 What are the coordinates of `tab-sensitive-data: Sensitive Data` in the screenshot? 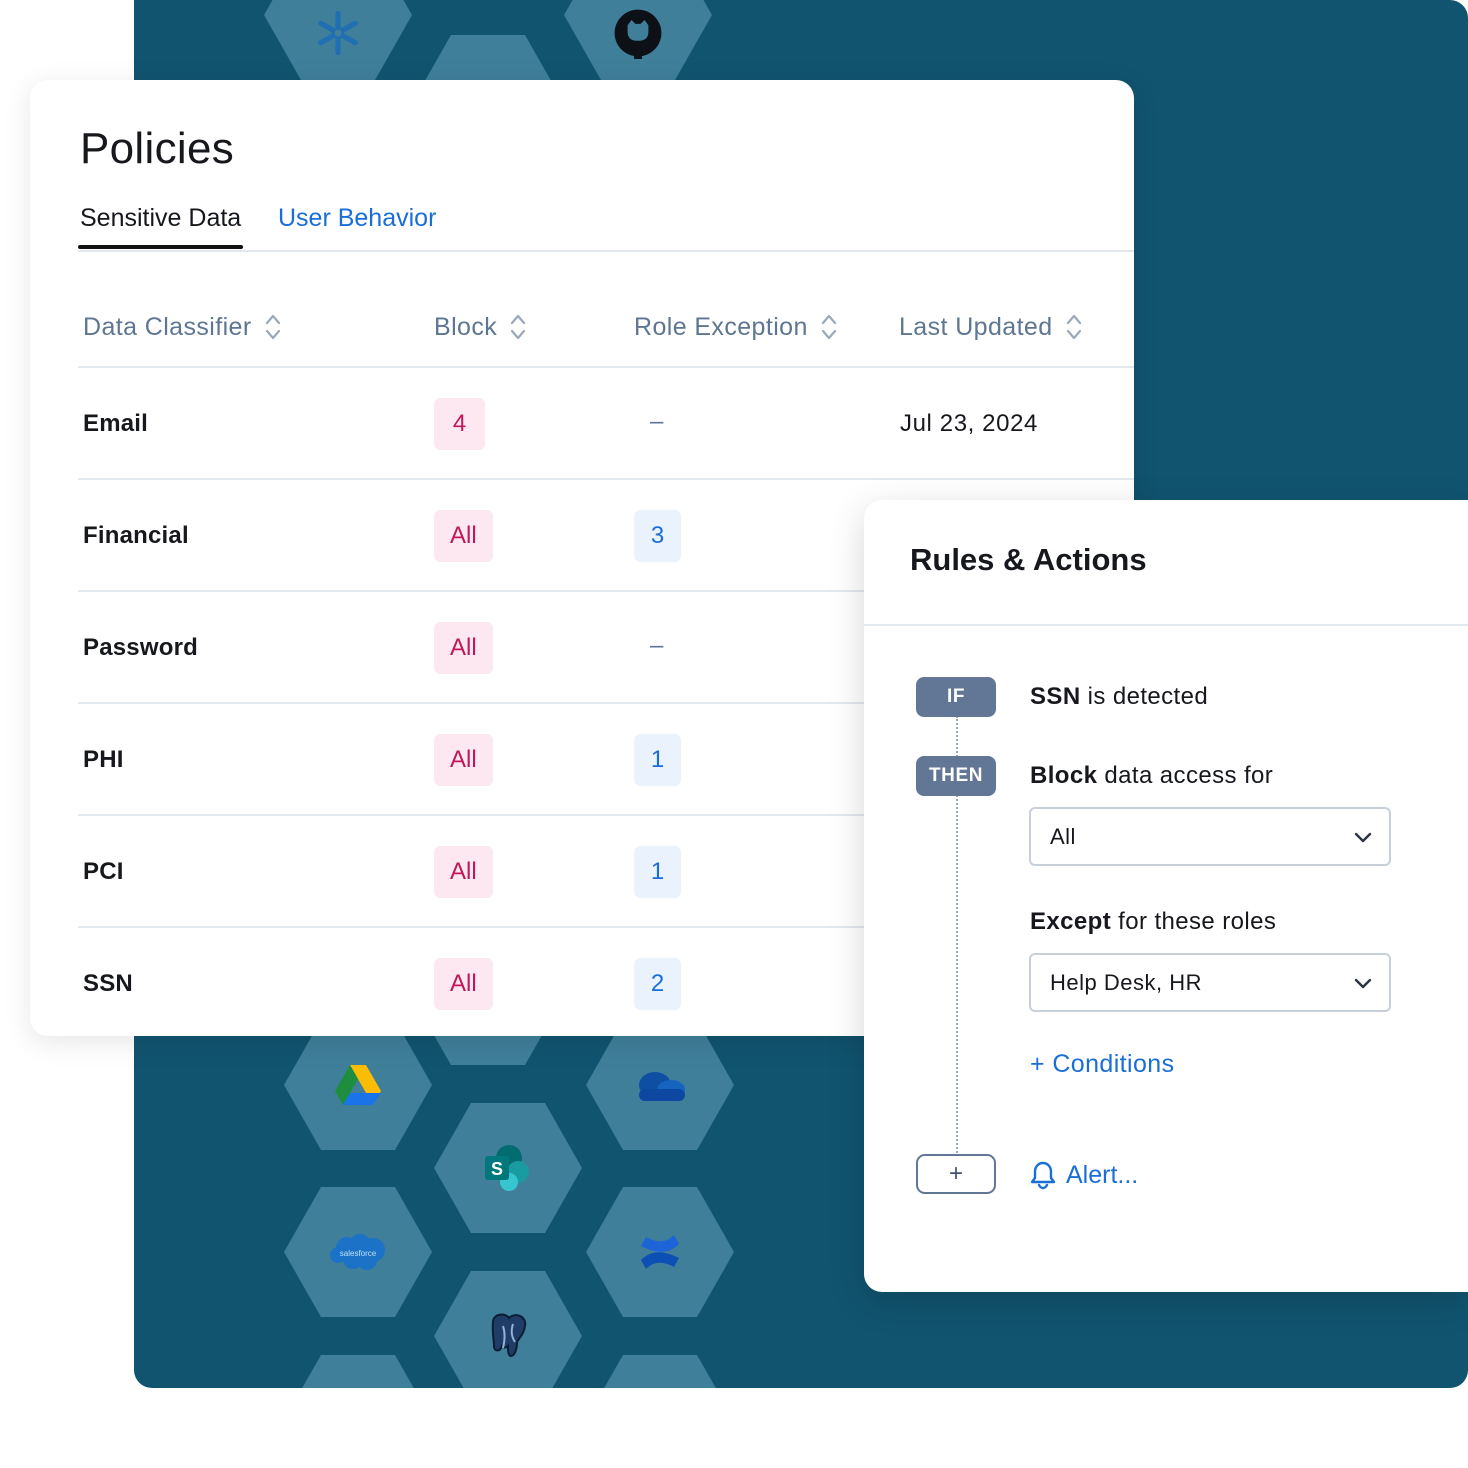 It's located at (160, 226).